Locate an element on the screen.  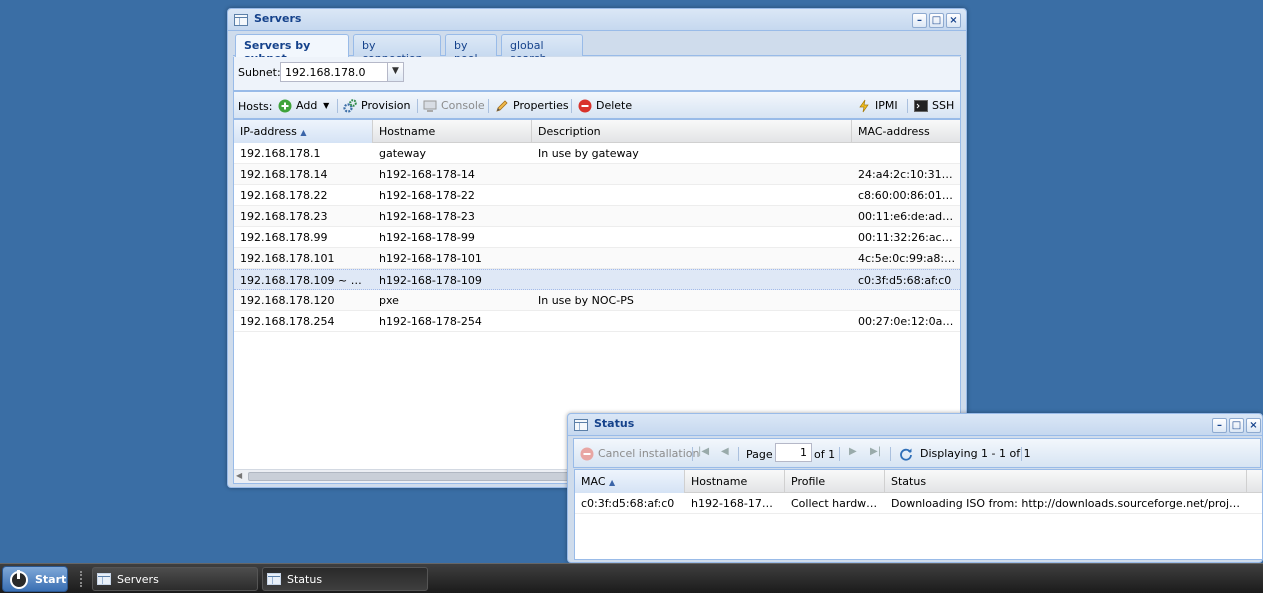
cell-hostname: h192-168-178-23 is located at coordinates (427, 216).